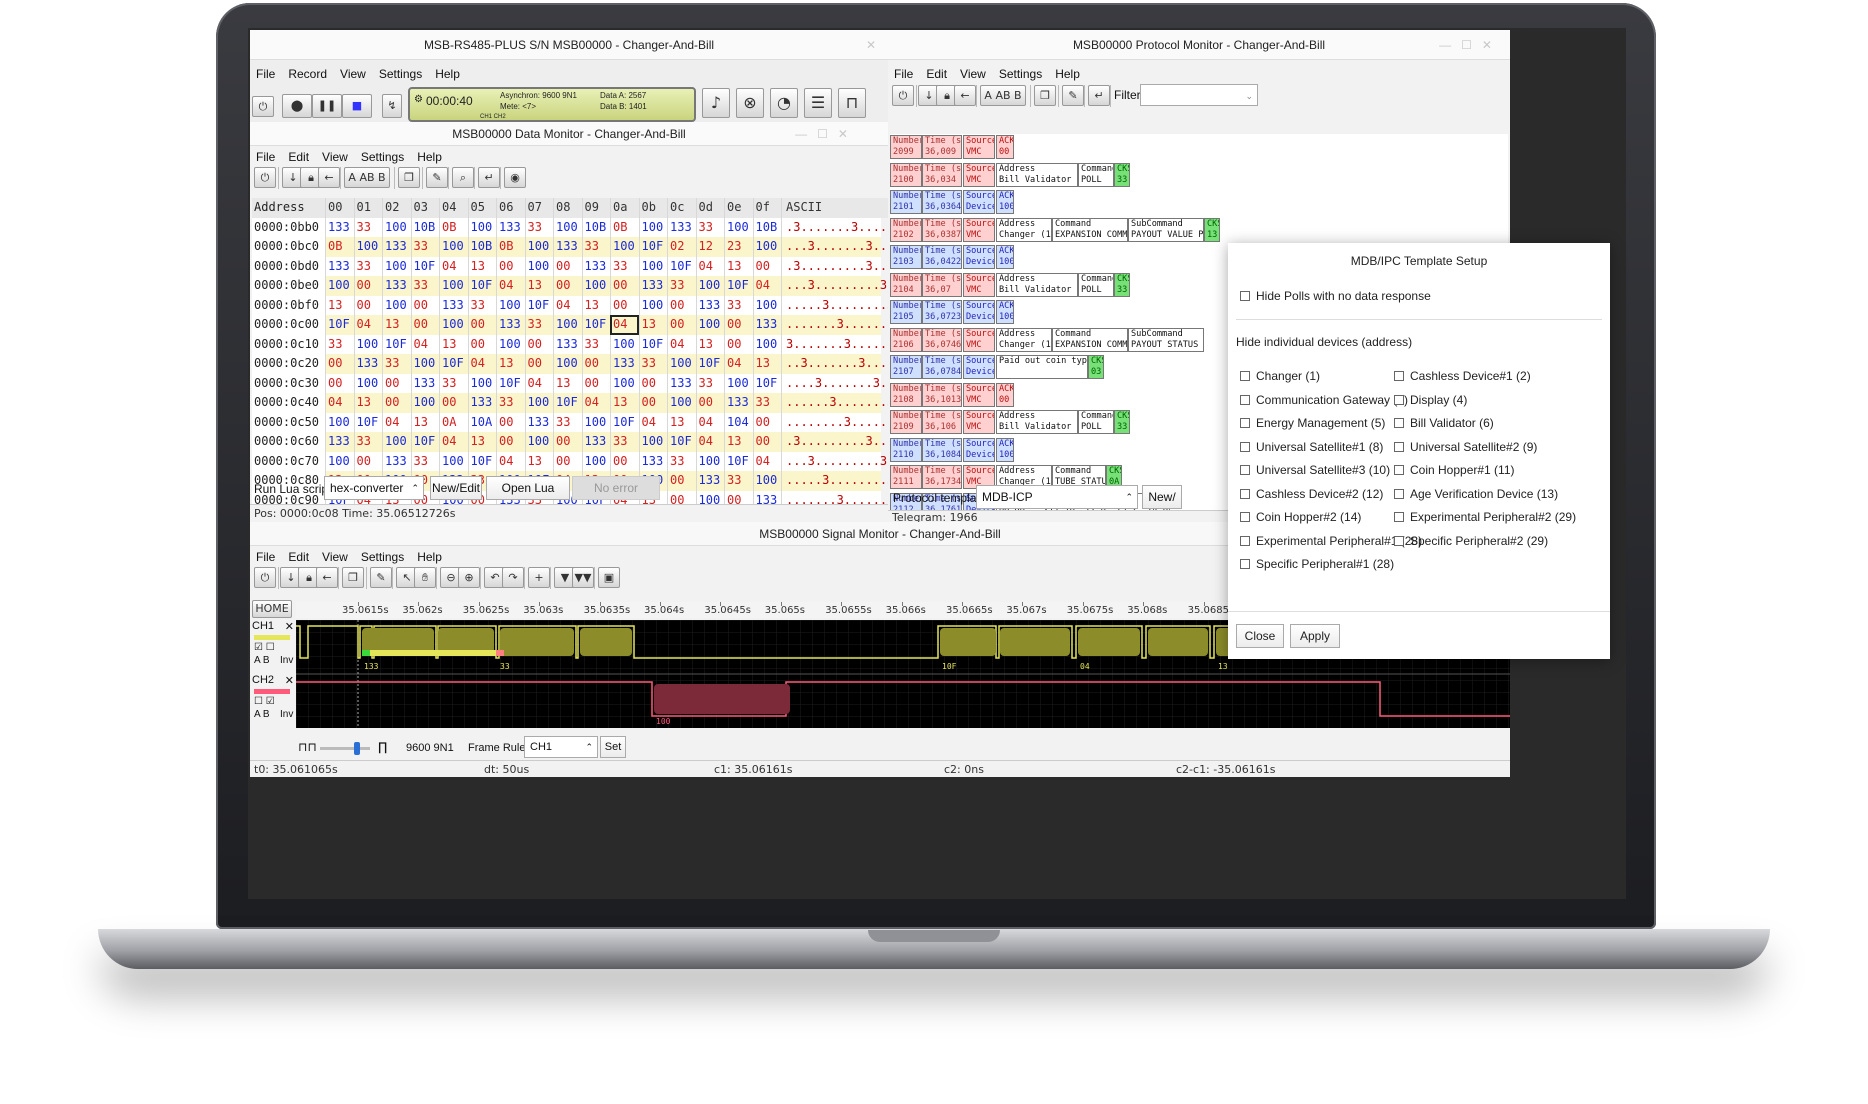 The width and height of the screenshot is (1868, 1104). I want to click on lua-script-select: hex-converter ⌃, so click(374, 488).